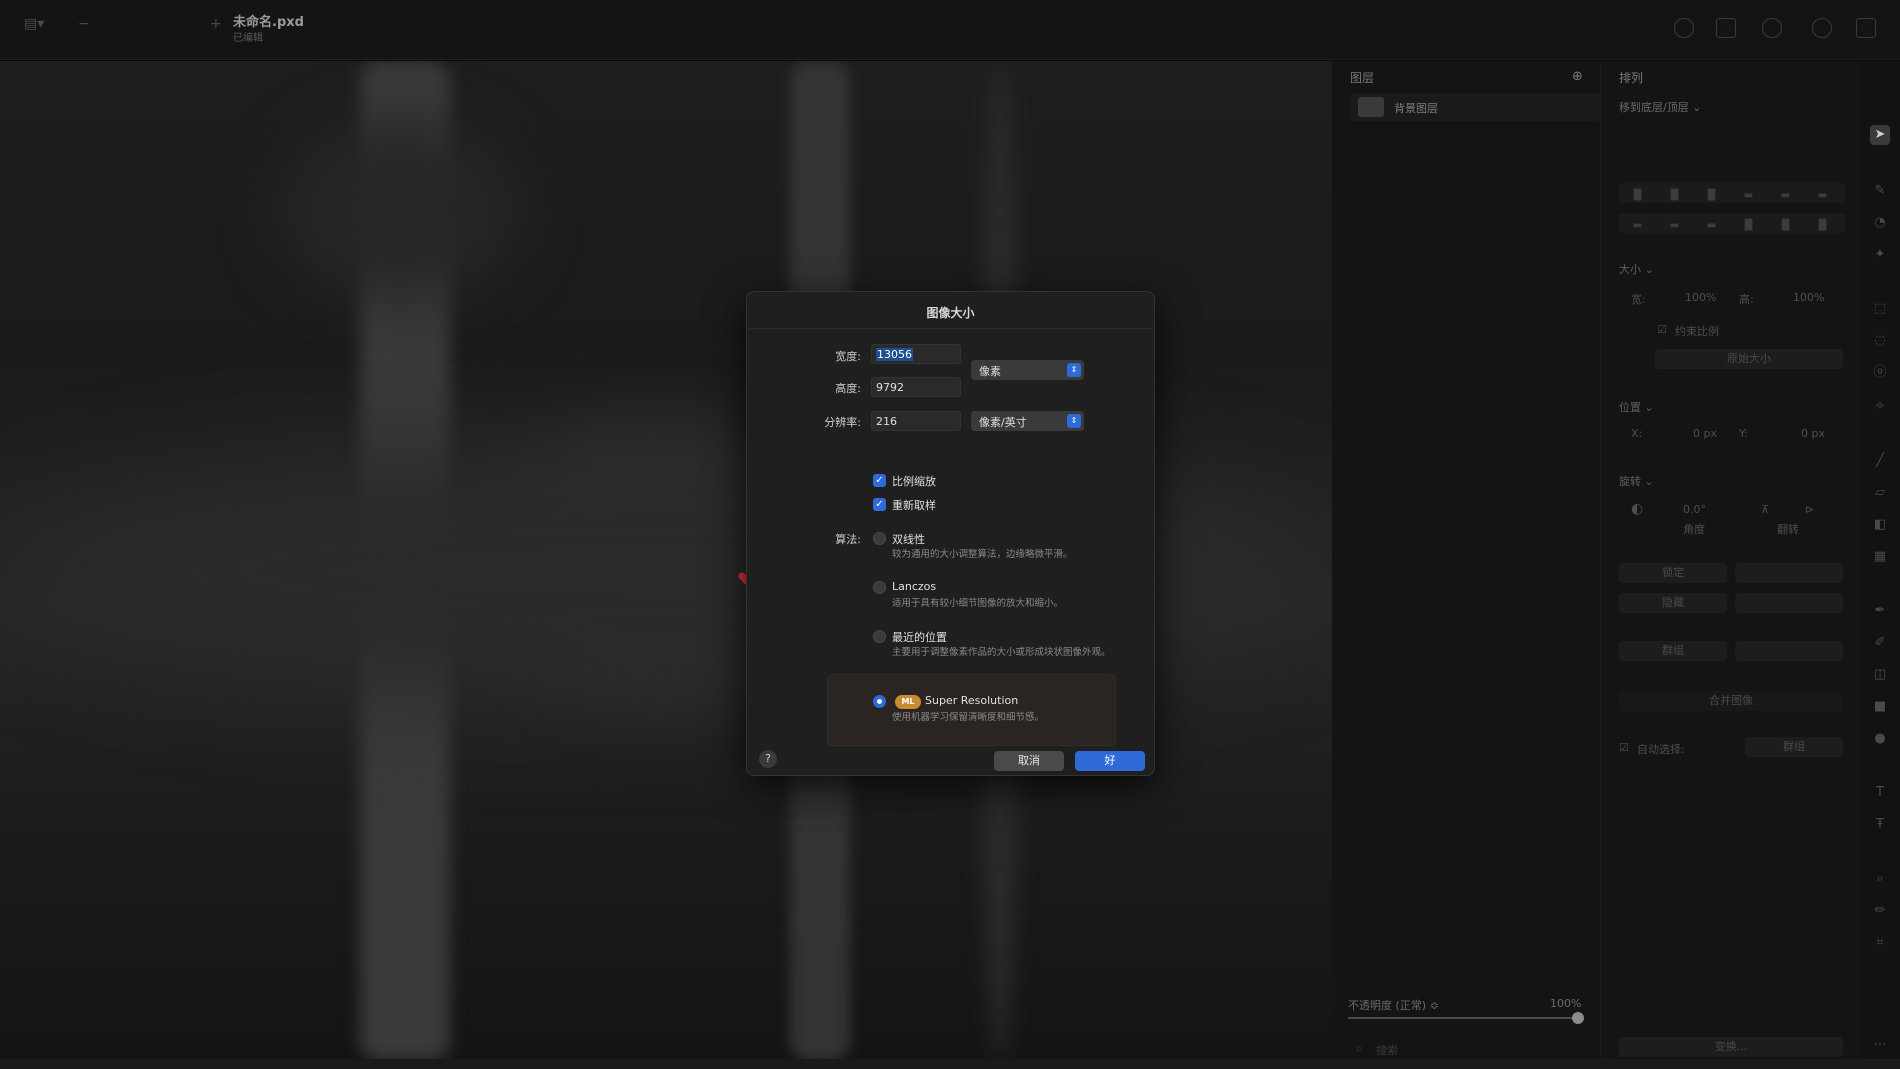 Image resolution: width=1900 pixels, height=1069 pixels. What do you see at coordinates (950, 313) in the screenshot?
I see `dialog-title: 图像大小` at bounding box center [950, 313].